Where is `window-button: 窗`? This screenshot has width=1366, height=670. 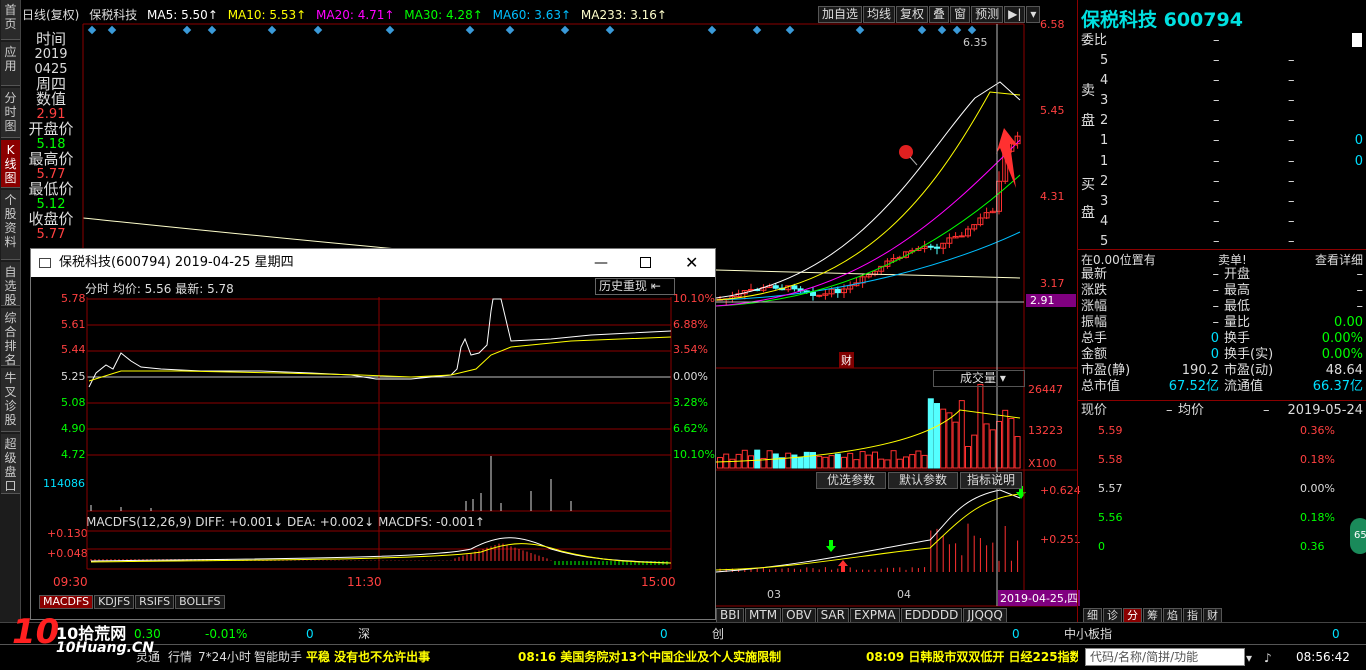 window-button: 窗 is located at coordinates (960, 14).